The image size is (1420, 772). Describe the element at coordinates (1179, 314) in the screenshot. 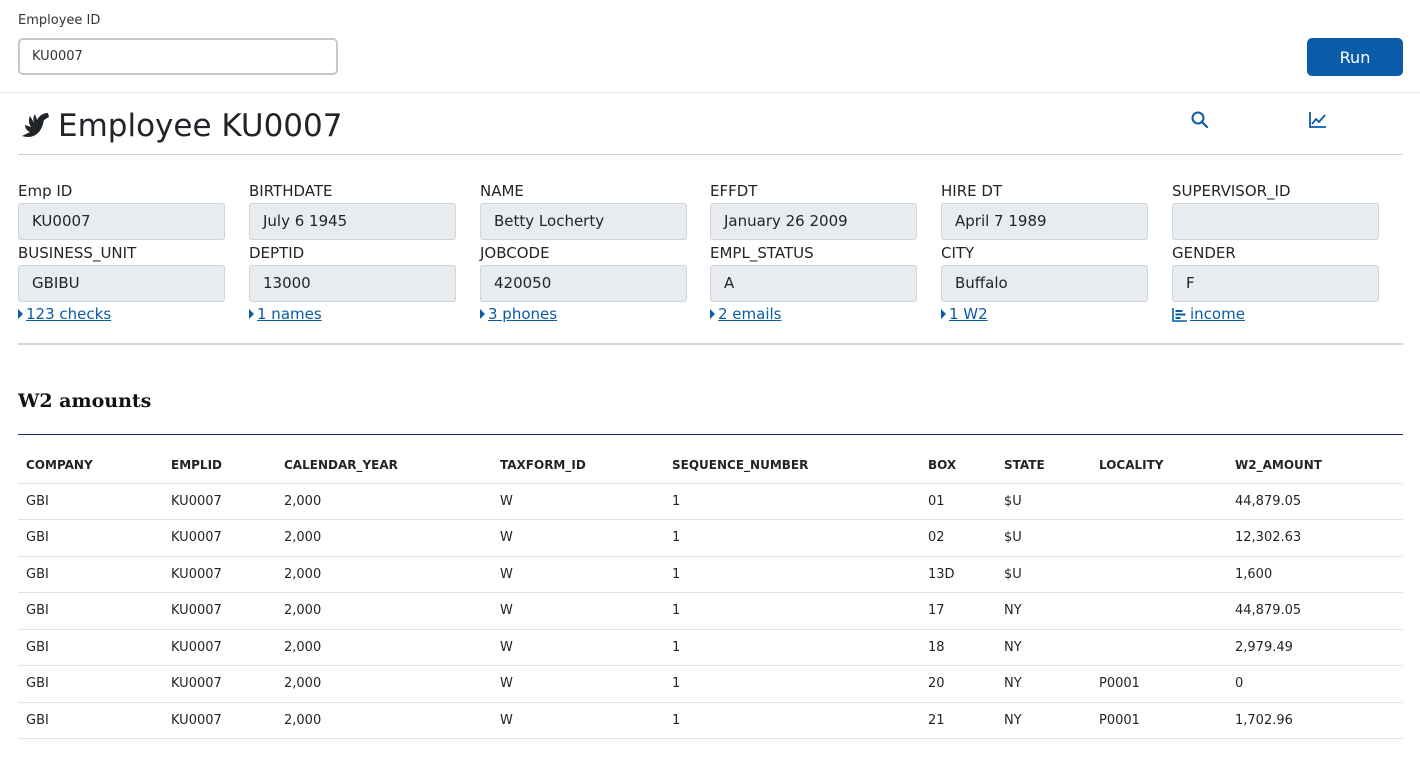

I see `bar-chart-icon` at that location.